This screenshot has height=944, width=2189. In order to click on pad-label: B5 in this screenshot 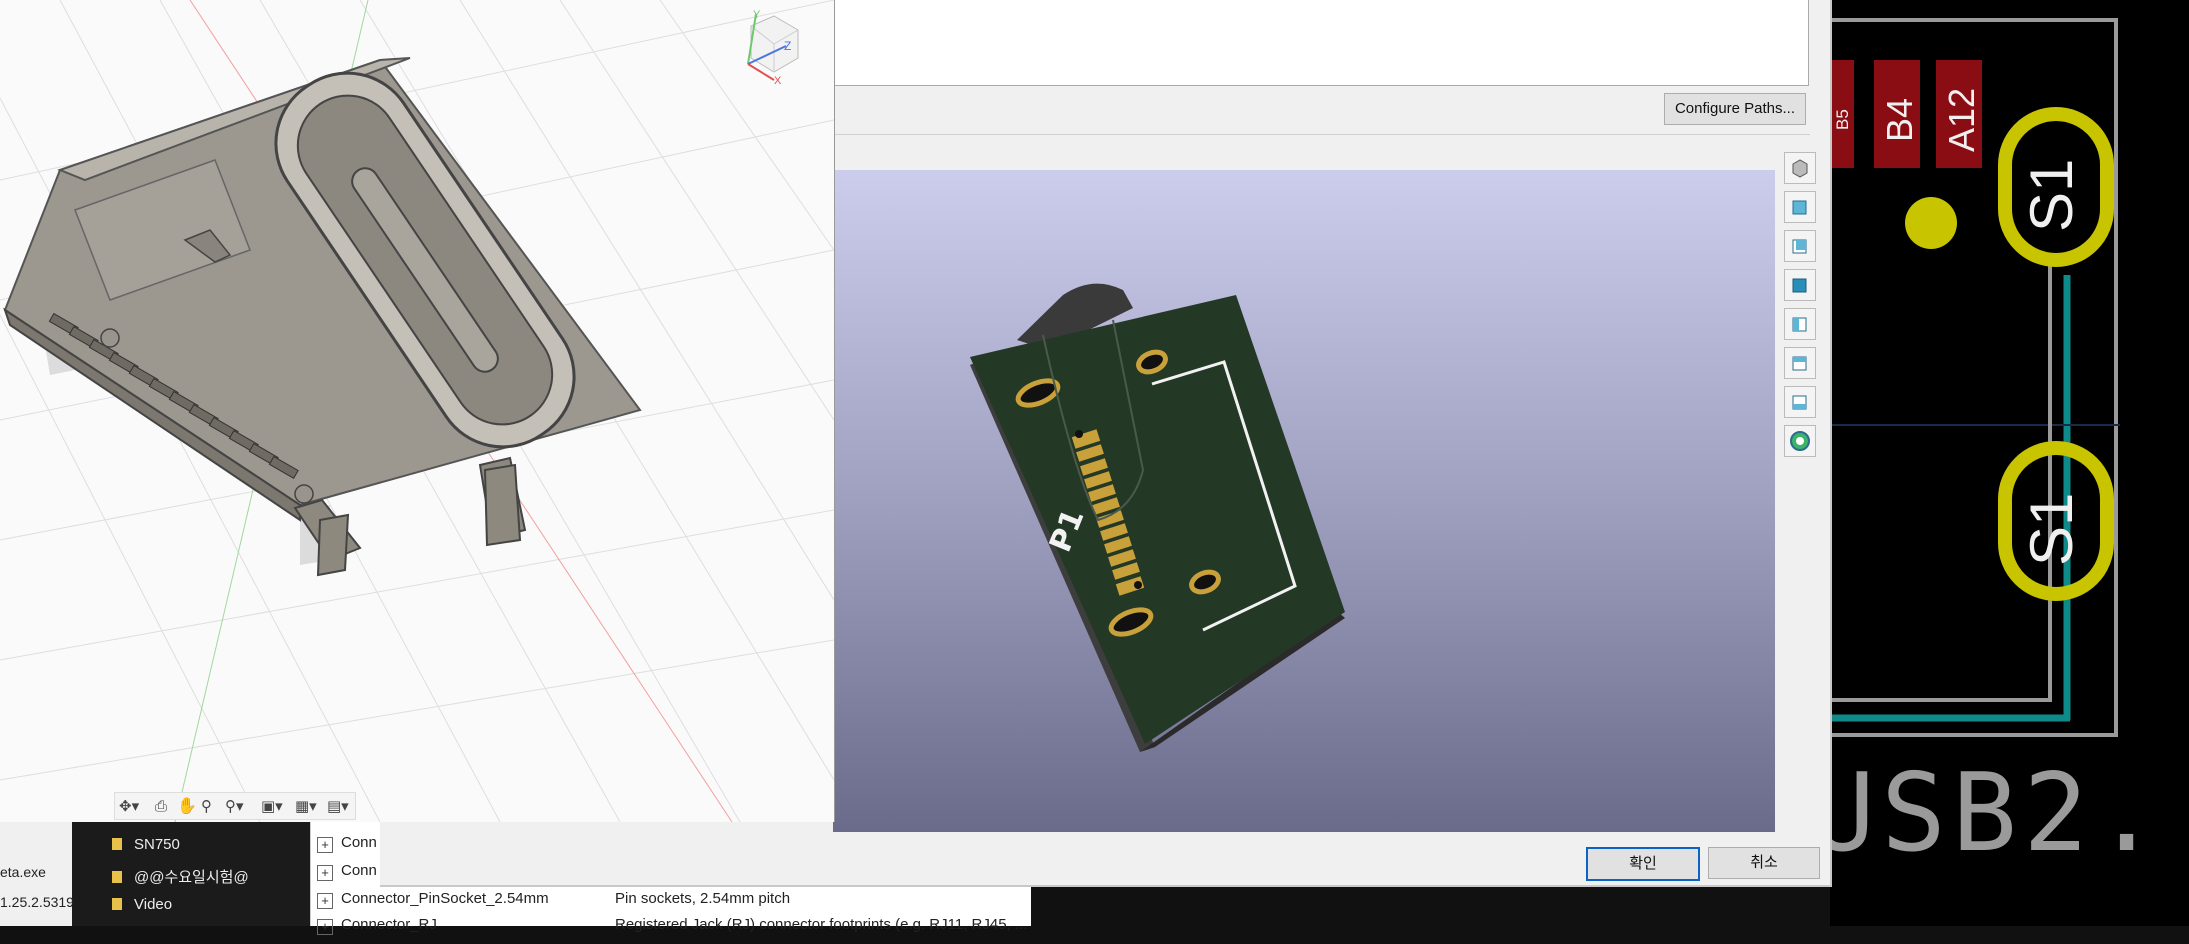, I will do `click(1842, 119)`.